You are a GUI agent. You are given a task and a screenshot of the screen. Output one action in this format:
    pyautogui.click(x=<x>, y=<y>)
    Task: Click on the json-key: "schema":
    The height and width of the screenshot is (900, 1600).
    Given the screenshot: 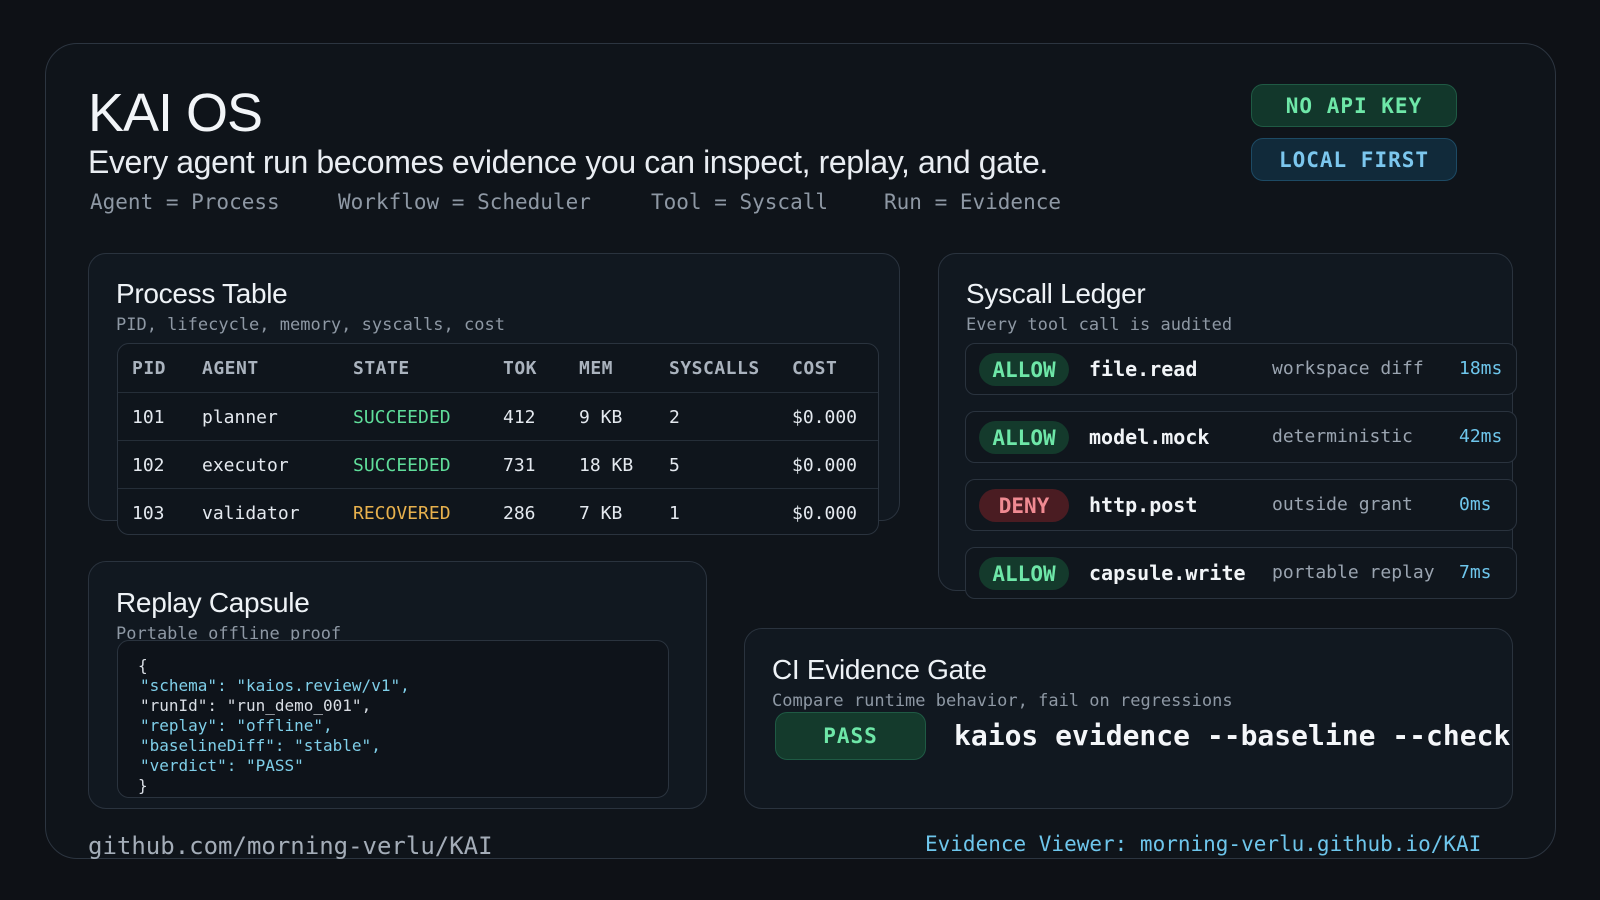 What is the action you would take?
    pyautogui.click(x=188, y=685)
    